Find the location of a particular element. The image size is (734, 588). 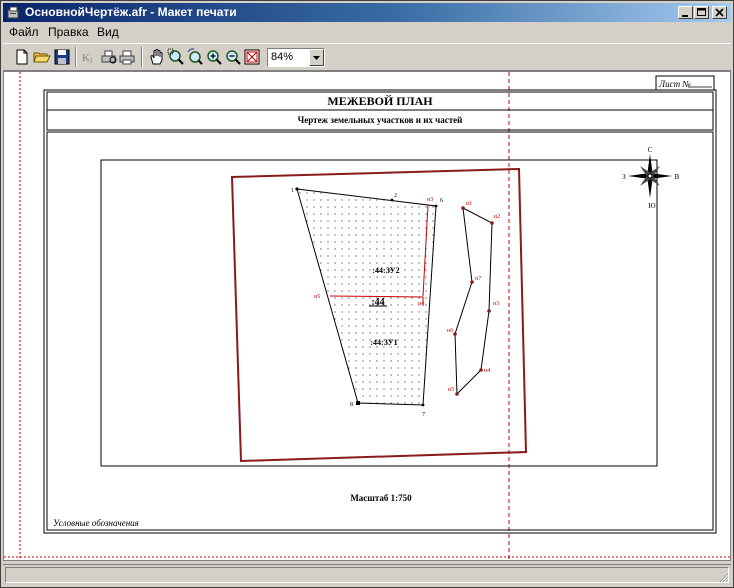

new-point-n5: н5 is located at coordinates (317, 297).